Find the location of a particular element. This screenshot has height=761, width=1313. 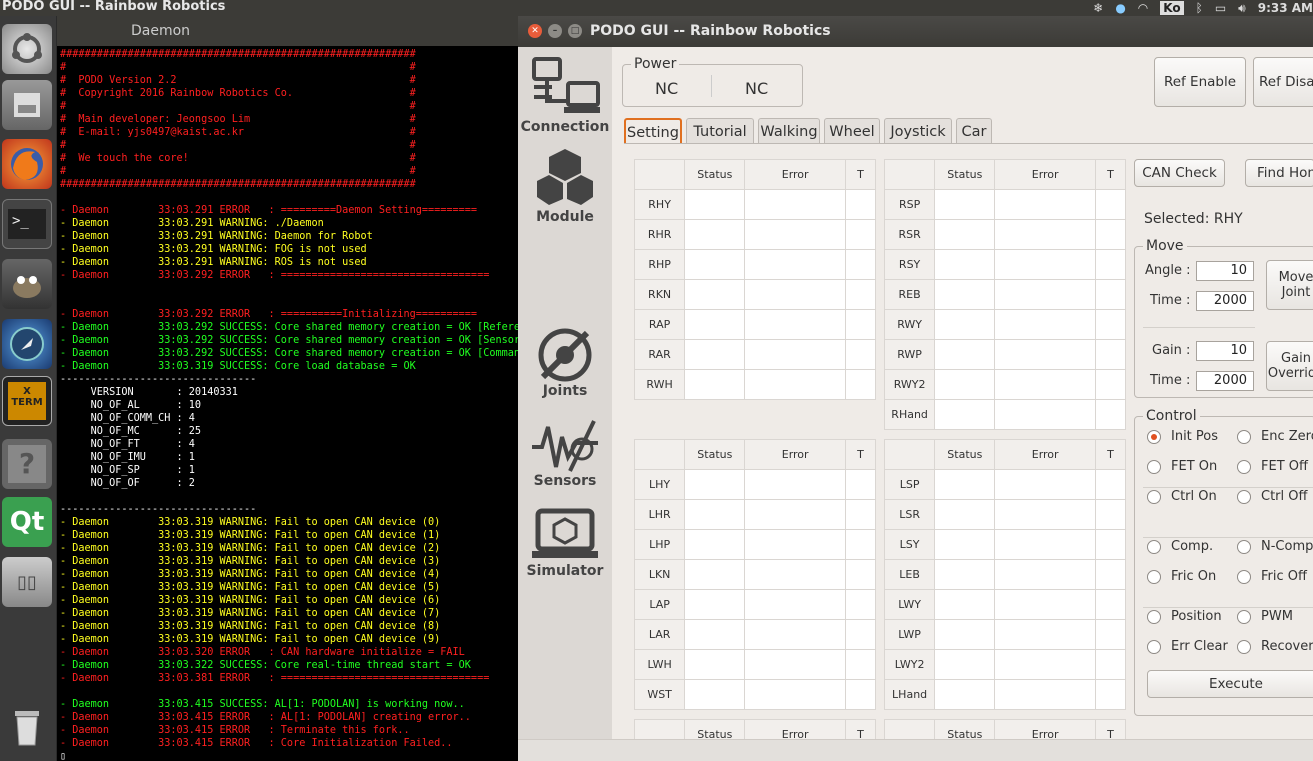

wifi-icon: ◠ is located at coordinates (1143, 8).